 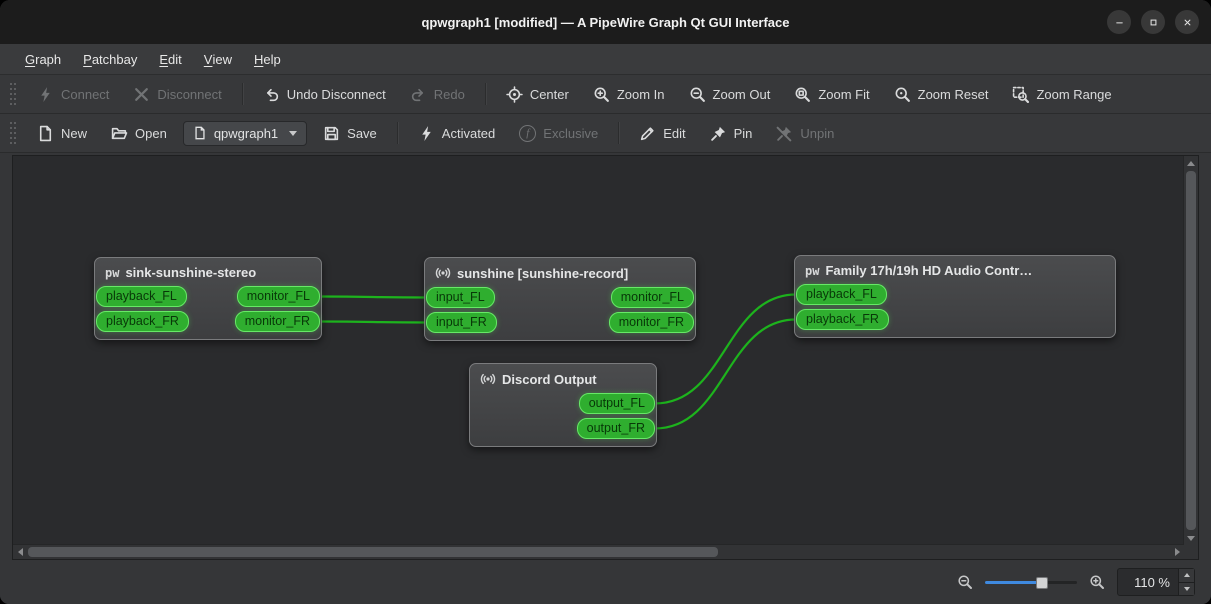 I want to click on scroll-right-button, so click(x=1177, y=552).